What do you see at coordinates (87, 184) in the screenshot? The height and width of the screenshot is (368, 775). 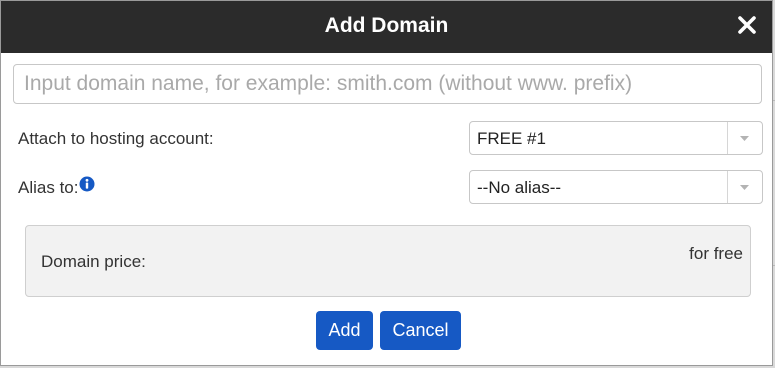 I see `info-icon` at bounding box center [87, 184].